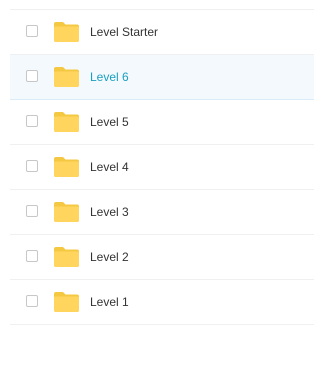 This screenshot has height=370, width=320. I want to click on folder-name: Level 3, so click(109, 212).